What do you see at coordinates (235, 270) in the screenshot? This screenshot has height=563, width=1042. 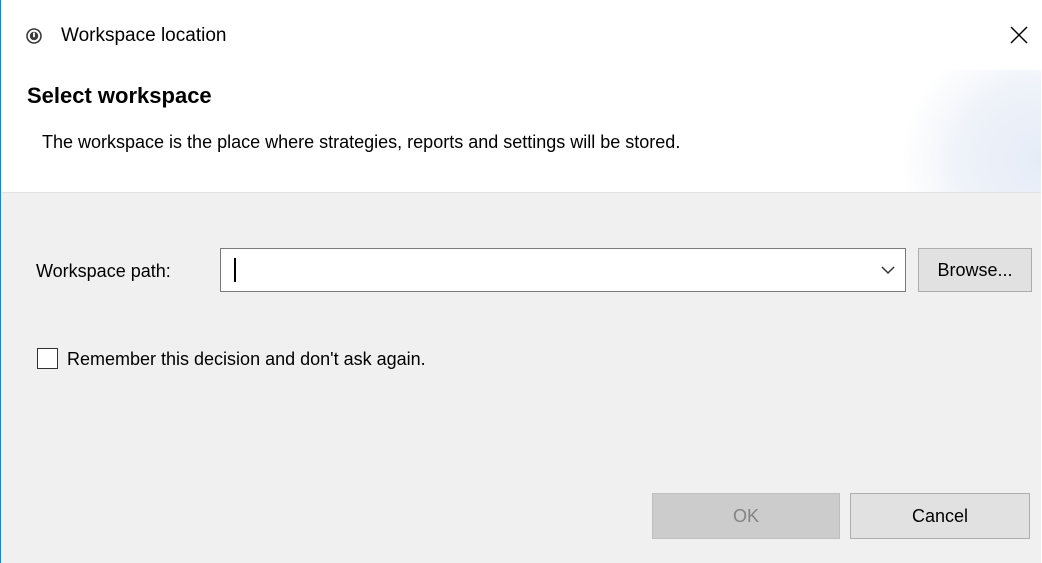 I see `text-cursor` at bounding box center [235, 270].